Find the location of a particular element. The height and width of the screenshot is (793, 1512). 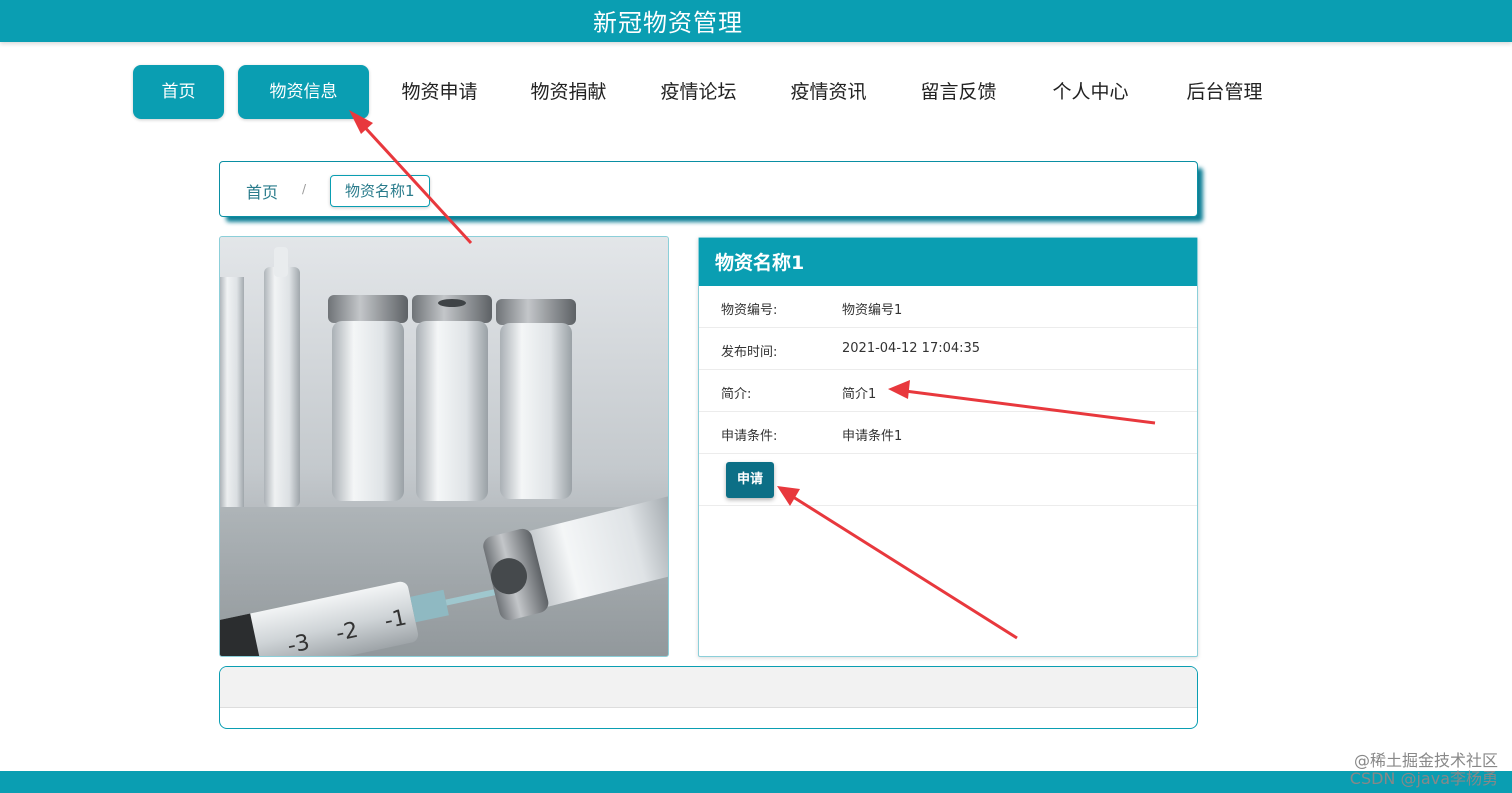

footer-bar is located at coordinates (756, 782).